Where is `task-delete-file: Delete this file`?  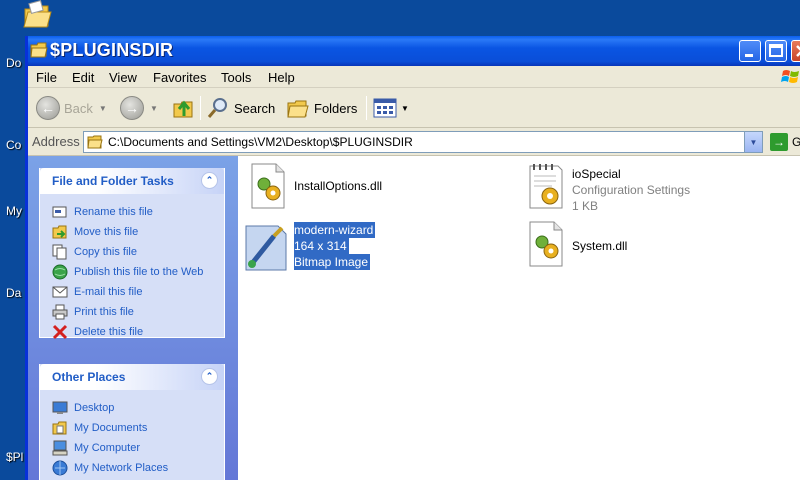 task-delete-file: Delete this file is located at coordinates (138, 332).